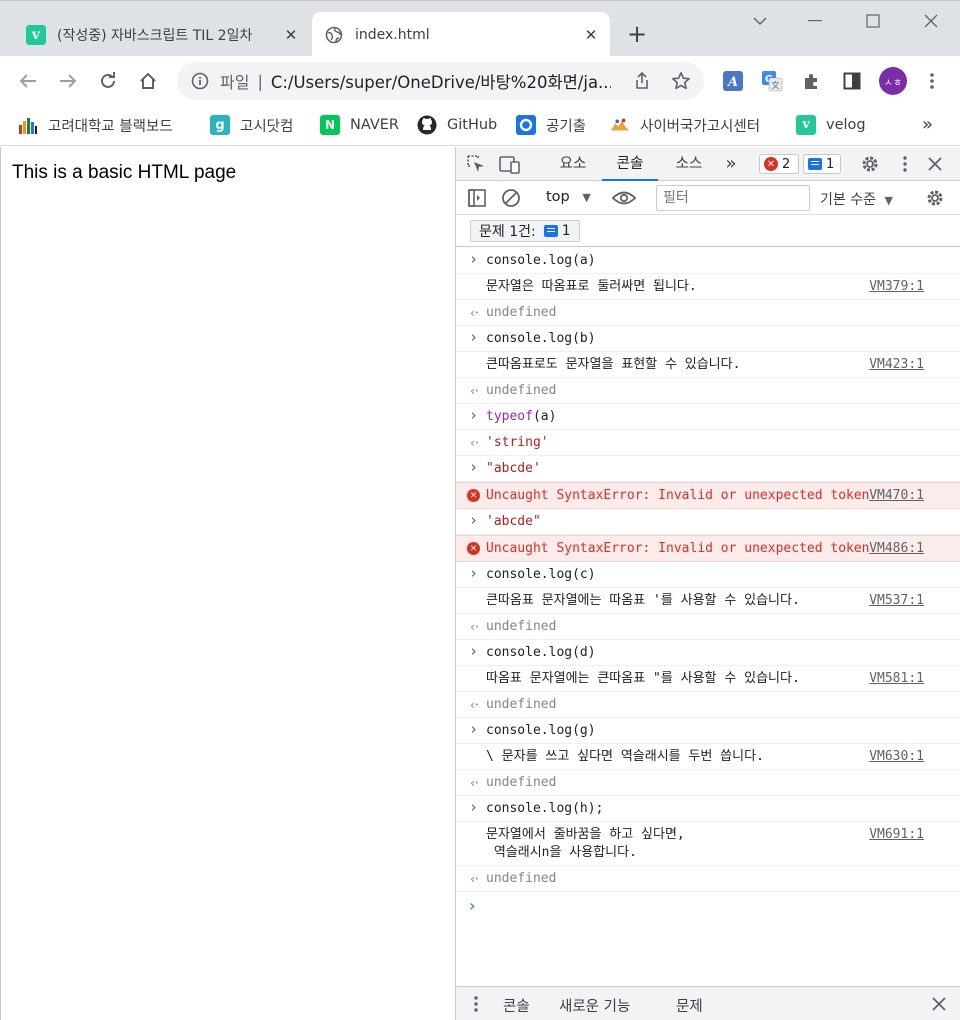 This screenshot has height=1020, width=960. Describe the element at coordinates (772, 81) in the screenshot. I see `translate-icon: G文` at that location.